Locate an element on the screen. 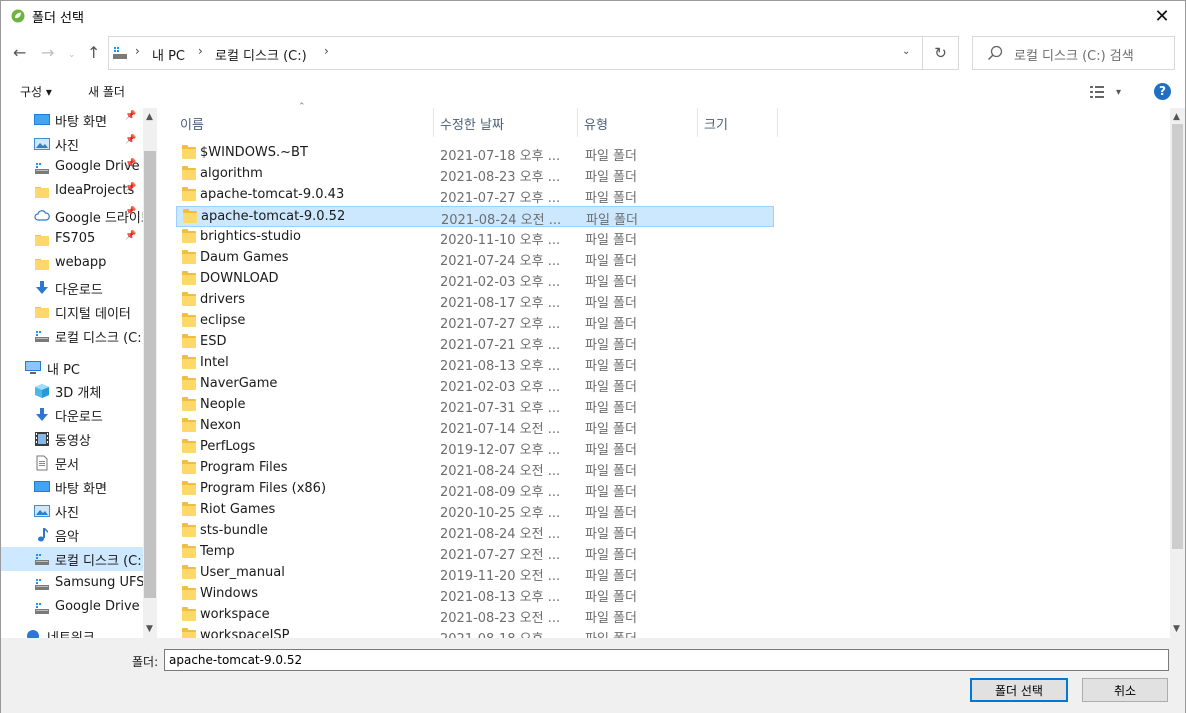  file-name: PerfLogs is located at coordinates (228, 446).